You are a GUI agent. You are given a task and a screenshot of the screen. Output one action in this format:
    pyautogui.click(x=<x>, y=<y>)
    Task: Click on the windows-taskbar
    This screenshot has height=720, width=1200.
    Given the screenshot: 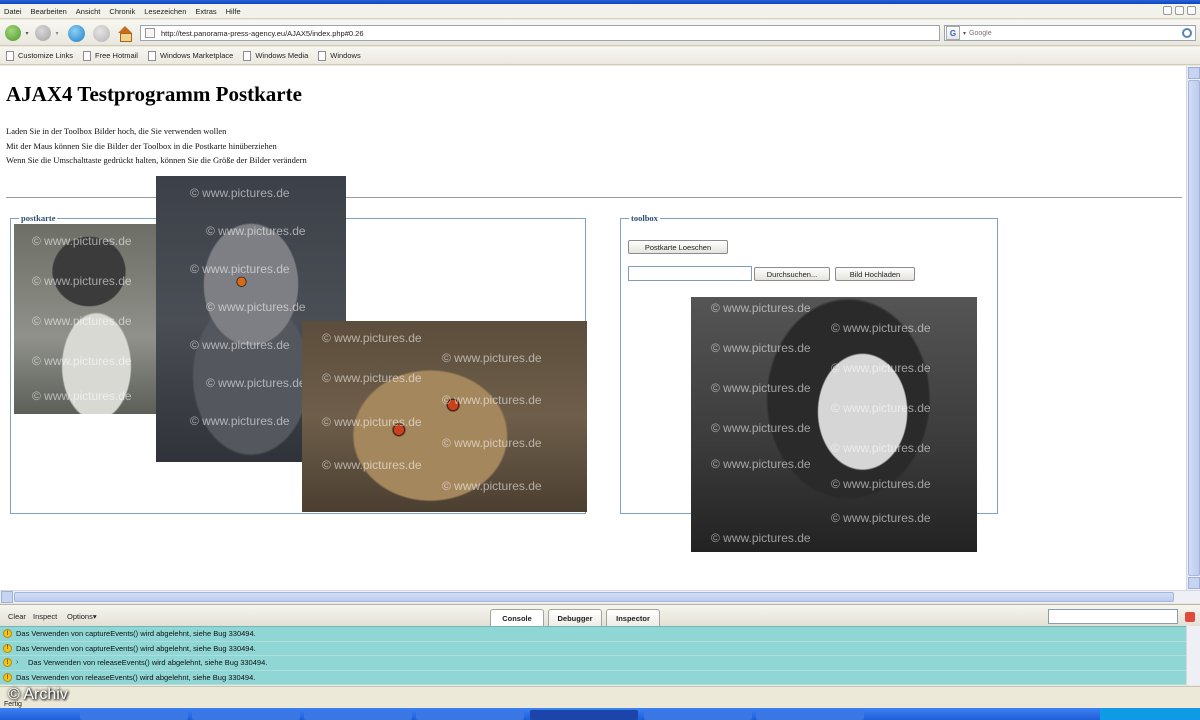 What is the action you would take?
    pyautogui.click(x=600, y=714)
    